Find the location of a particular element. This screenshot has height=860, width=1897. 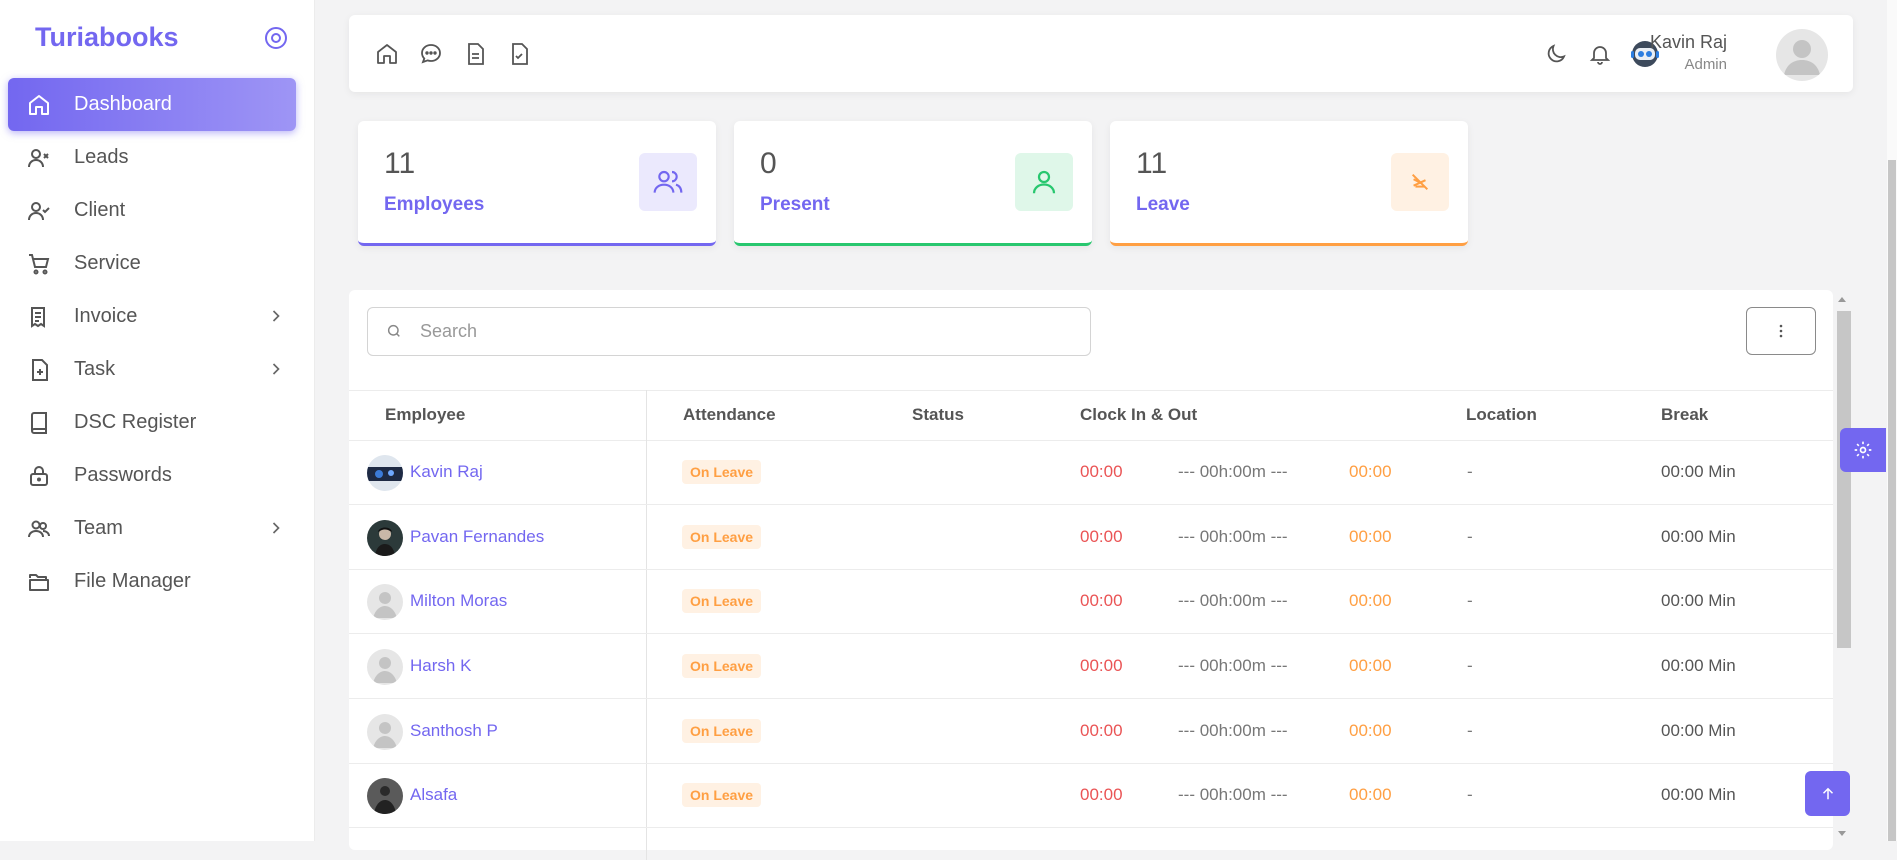

sidebar-item-team: Team is located at coordinates (152, 528).